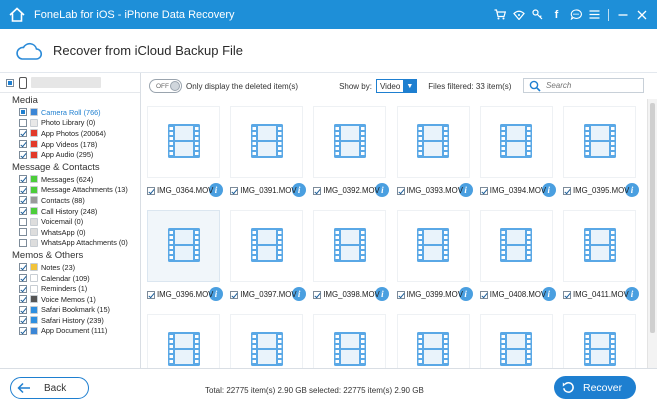 This screenshot has width=657, height=410. What do you see at coordinates (165, 86) in the screenshot?
I see `deleted-only-toggle: OFF` at bounding box center [165, 86].